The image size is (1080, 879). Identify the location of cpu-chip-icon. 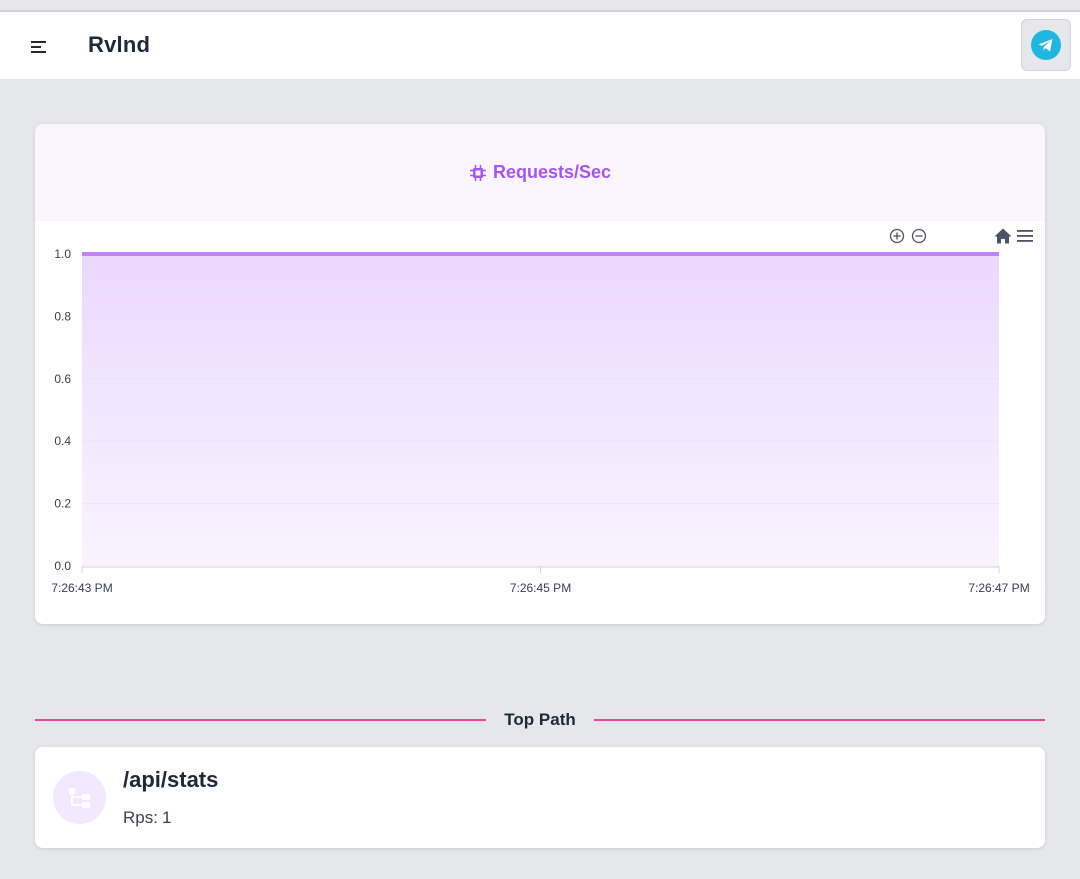
(477, 172).